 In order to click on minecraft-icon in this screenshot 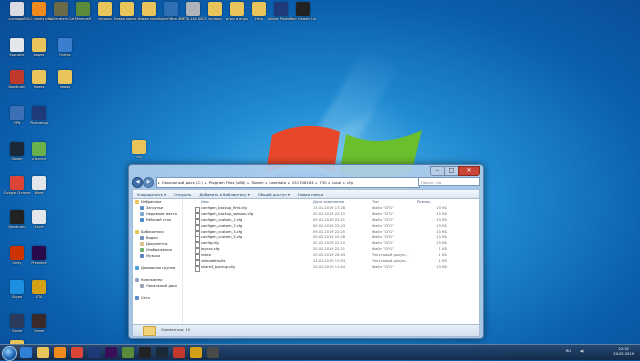, I will do `click(128, 352)`.